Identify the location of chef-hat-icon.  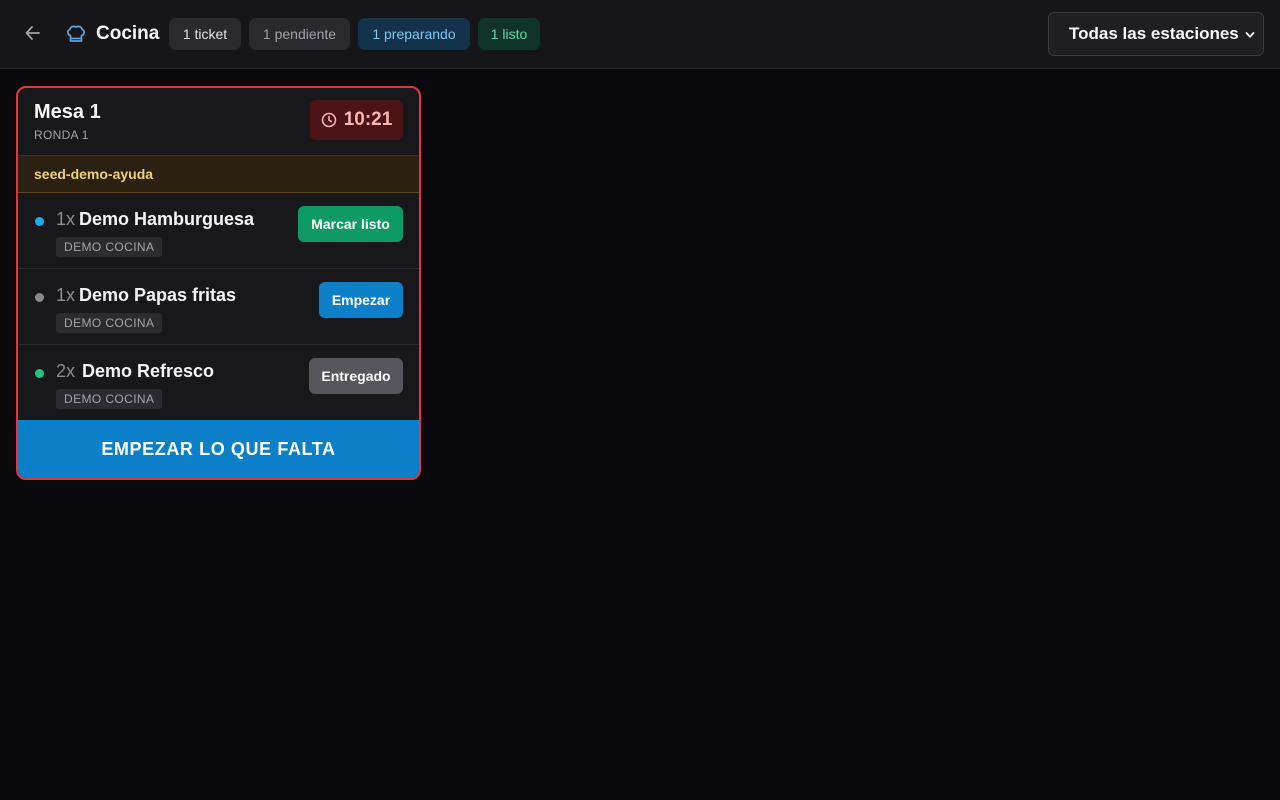
(76, 33).